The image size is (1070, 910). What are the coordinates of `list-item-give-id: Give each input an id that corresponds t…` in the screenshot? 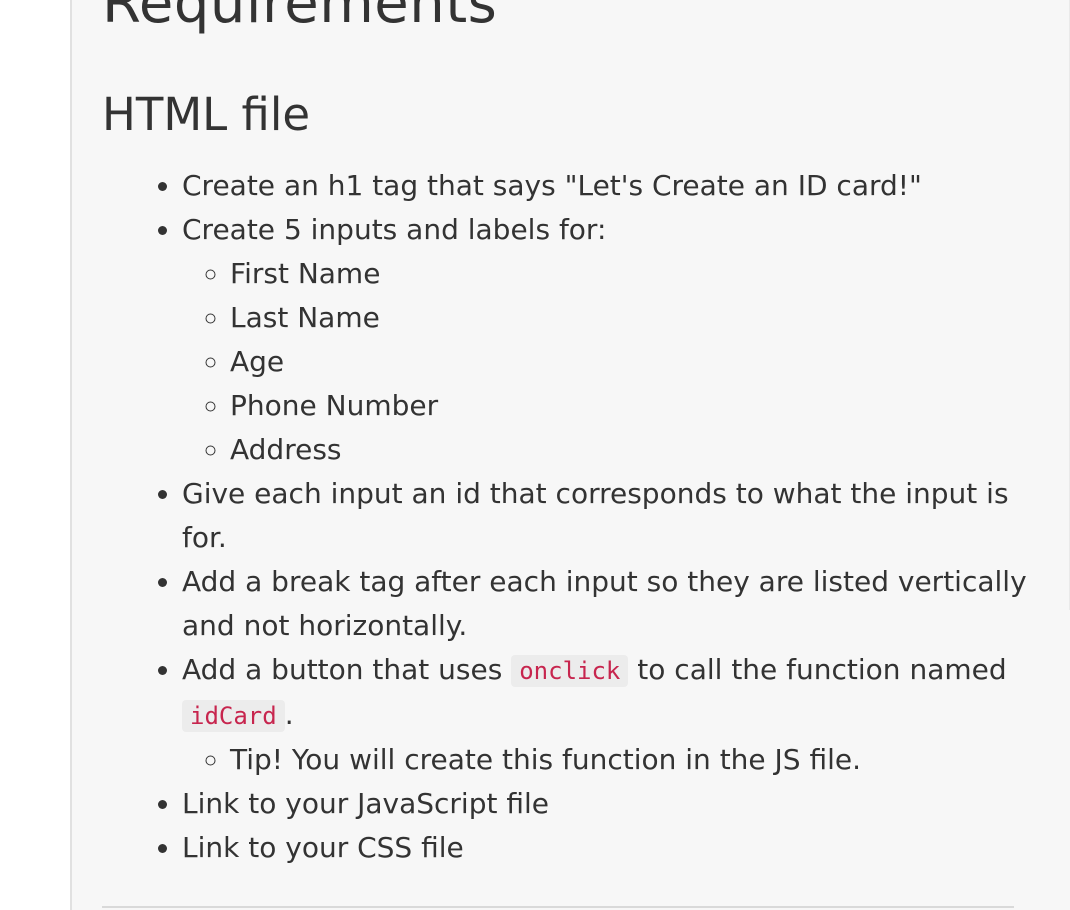 It's located at (607, 516).